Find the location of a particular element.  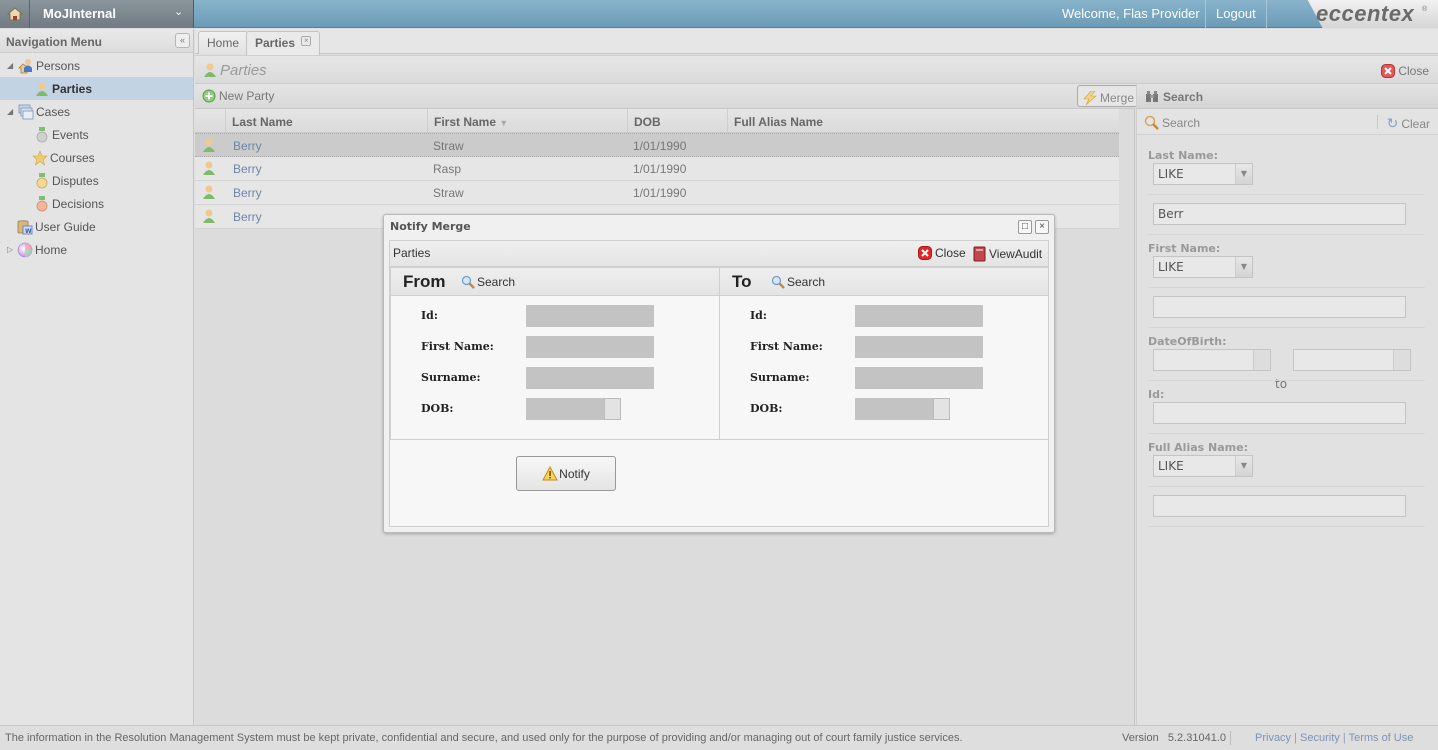

dob-to-input is located at coordinates (1352, 360).